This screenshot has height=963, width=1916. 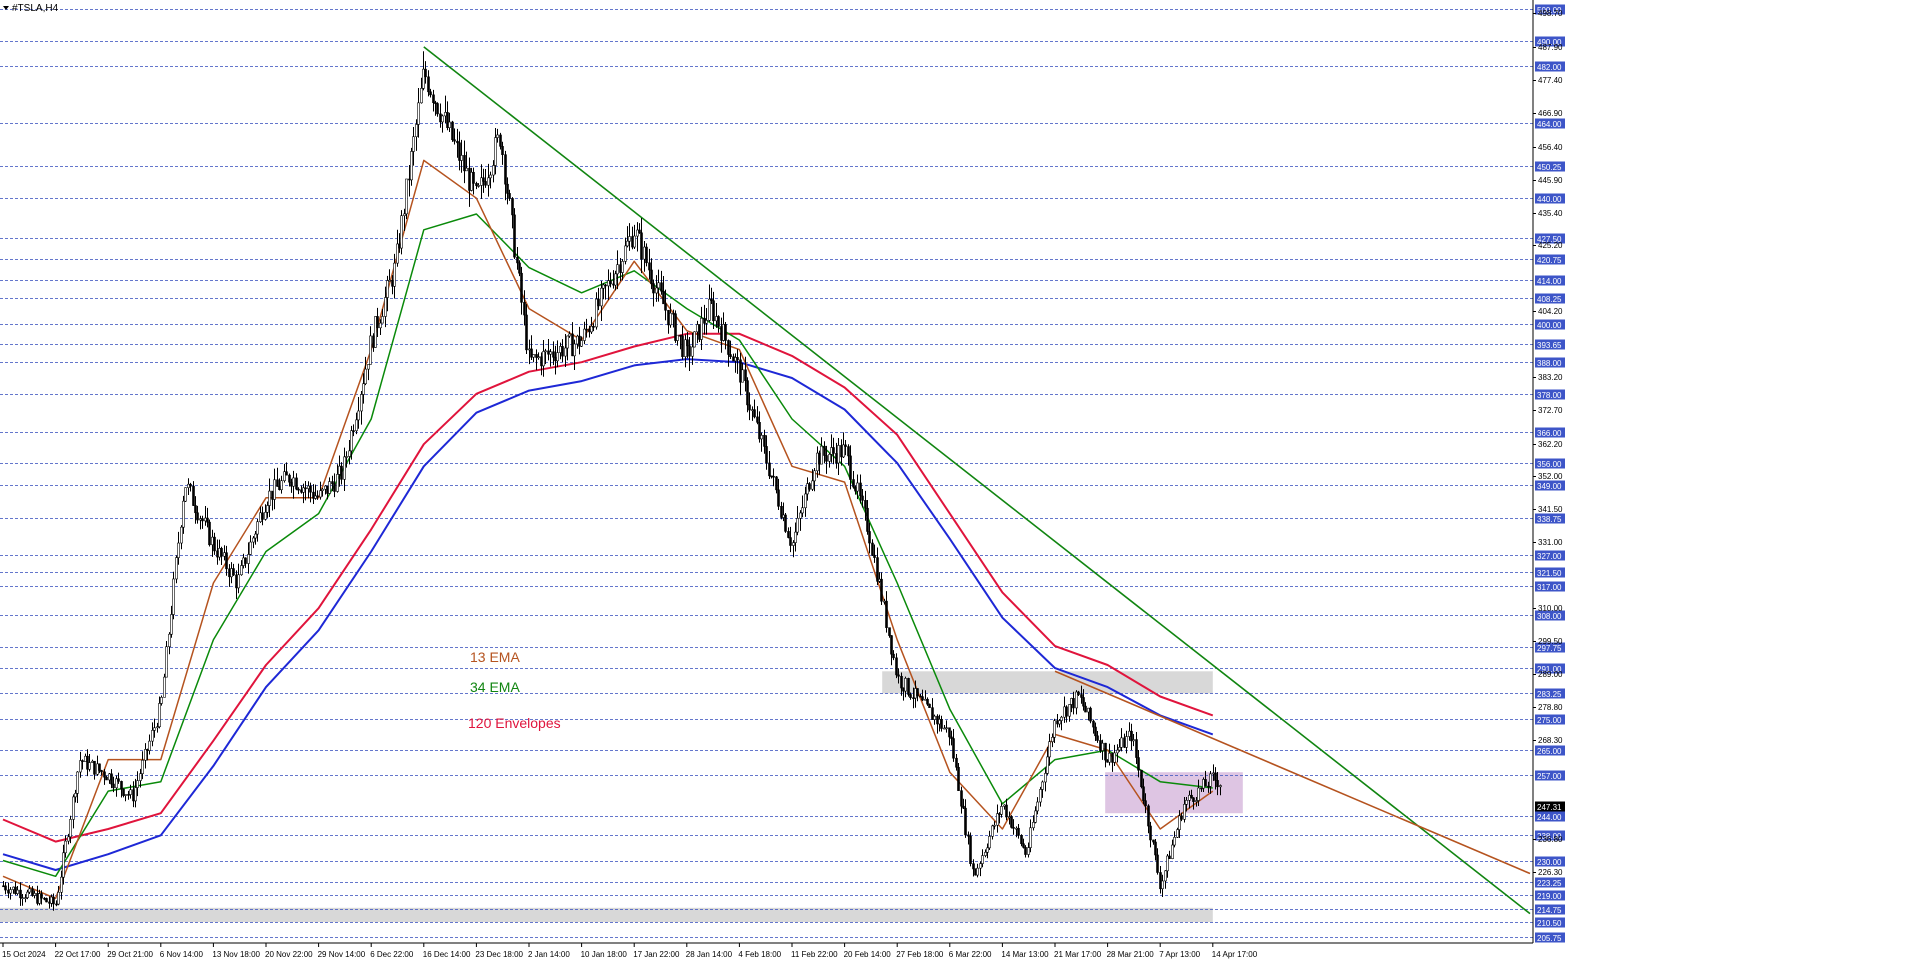 I want to click on price-tick-label: 310.00, so click(x=1550, y=608).